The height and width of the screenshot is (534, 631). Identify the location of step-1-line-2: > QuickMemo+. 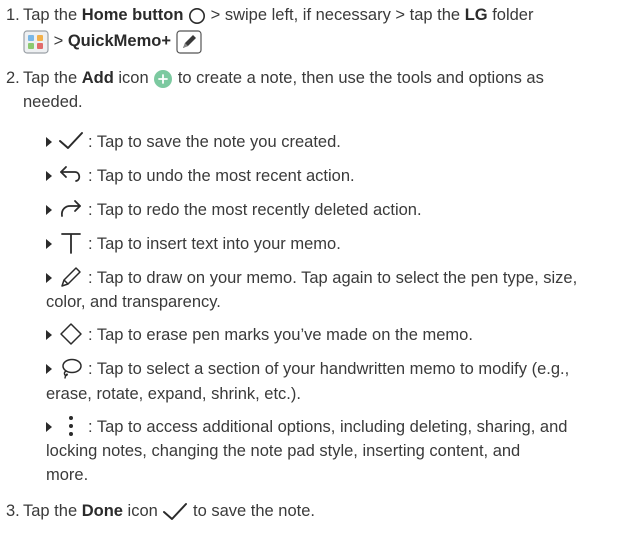
(112, 41).